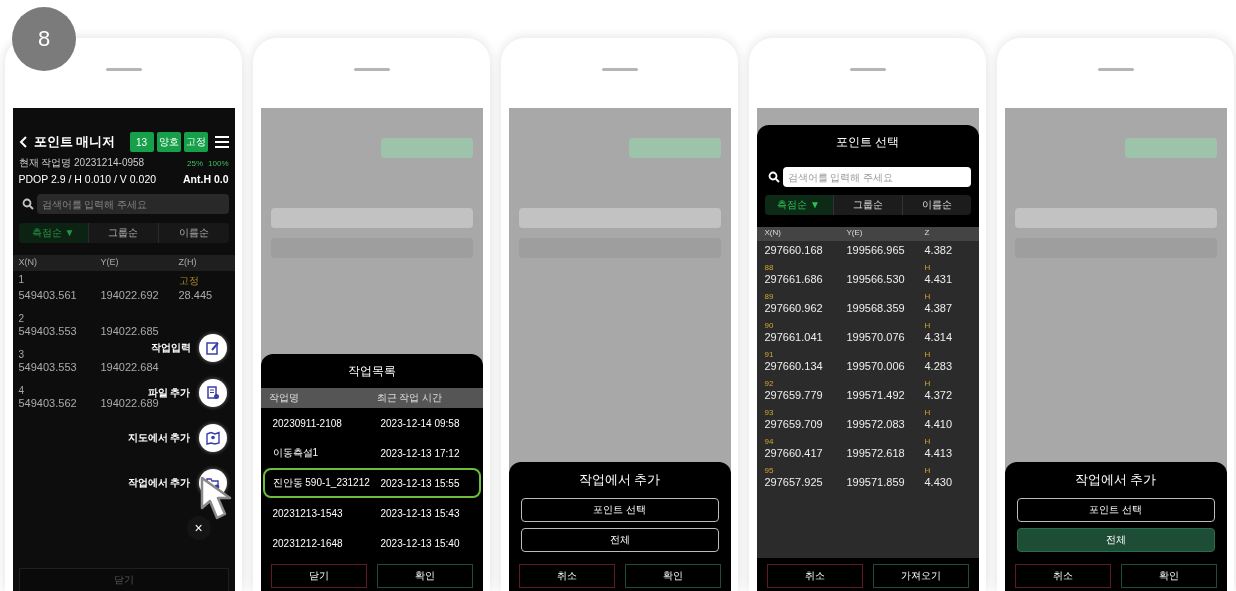 The width and height of the screenshot is (1236, 591). What do you see at coordinates (195, 163) in the screenshot?
I see `battery-level: 25%` at bounding box center [195, 163].